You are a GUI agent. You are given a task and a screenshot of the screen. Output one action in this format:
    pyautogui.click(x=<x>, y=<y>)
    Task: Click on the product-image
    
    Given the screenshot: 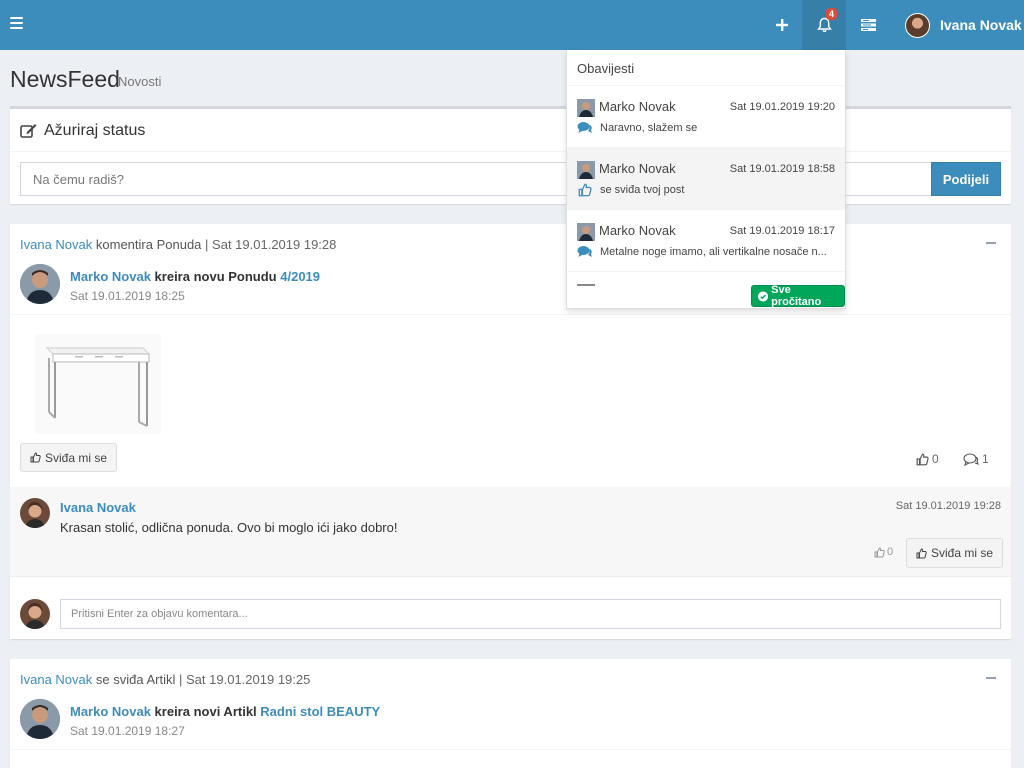 What is the action you would take?
    pyautogui.click(x=98, y=384)
    